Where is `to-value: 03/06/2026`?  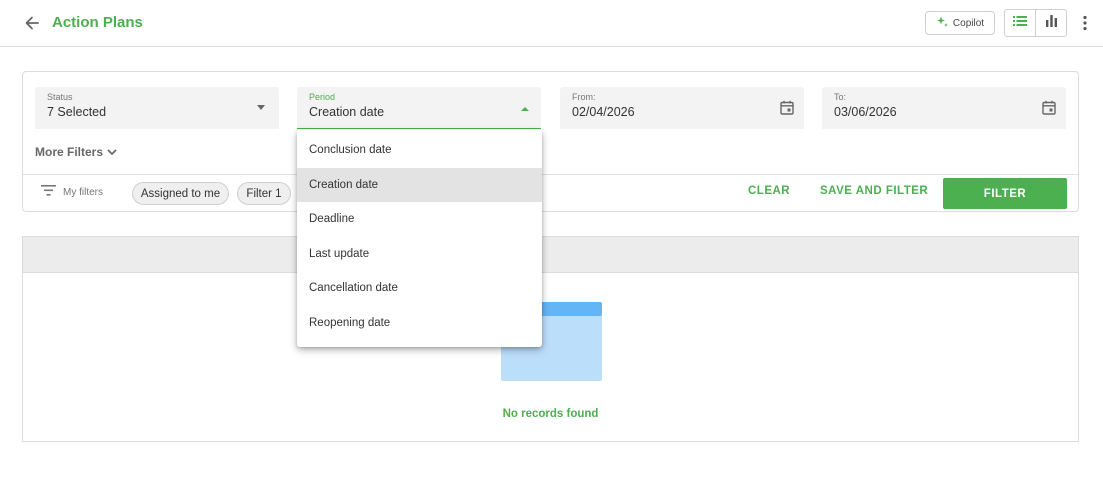 to-value: 03/06/2026 is located at coordinates (865, 112).